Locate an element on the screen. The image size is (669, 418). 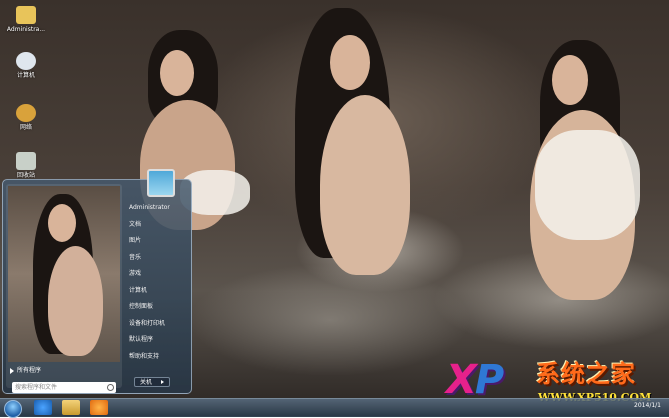
start-item-music: 音乐 is located at coordinates (157, 262).